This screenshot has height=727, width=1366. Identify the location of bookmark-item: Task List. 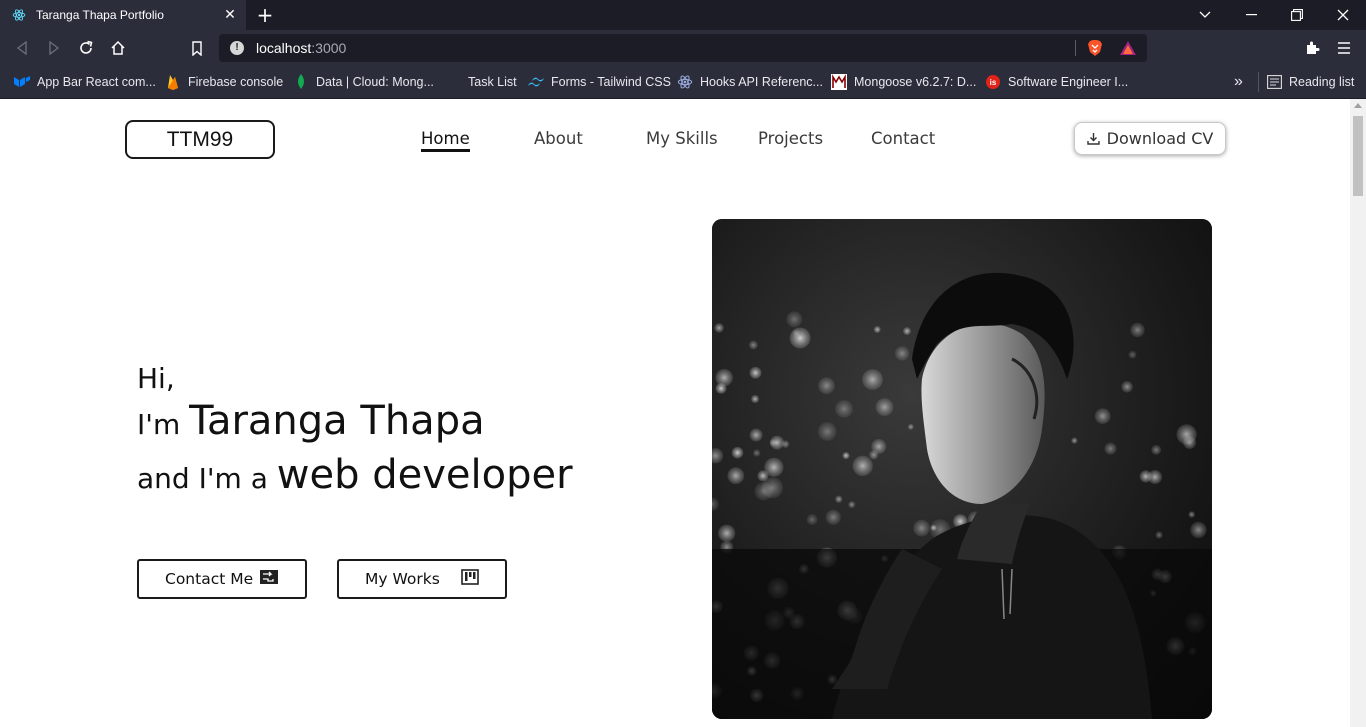
(481, 82).